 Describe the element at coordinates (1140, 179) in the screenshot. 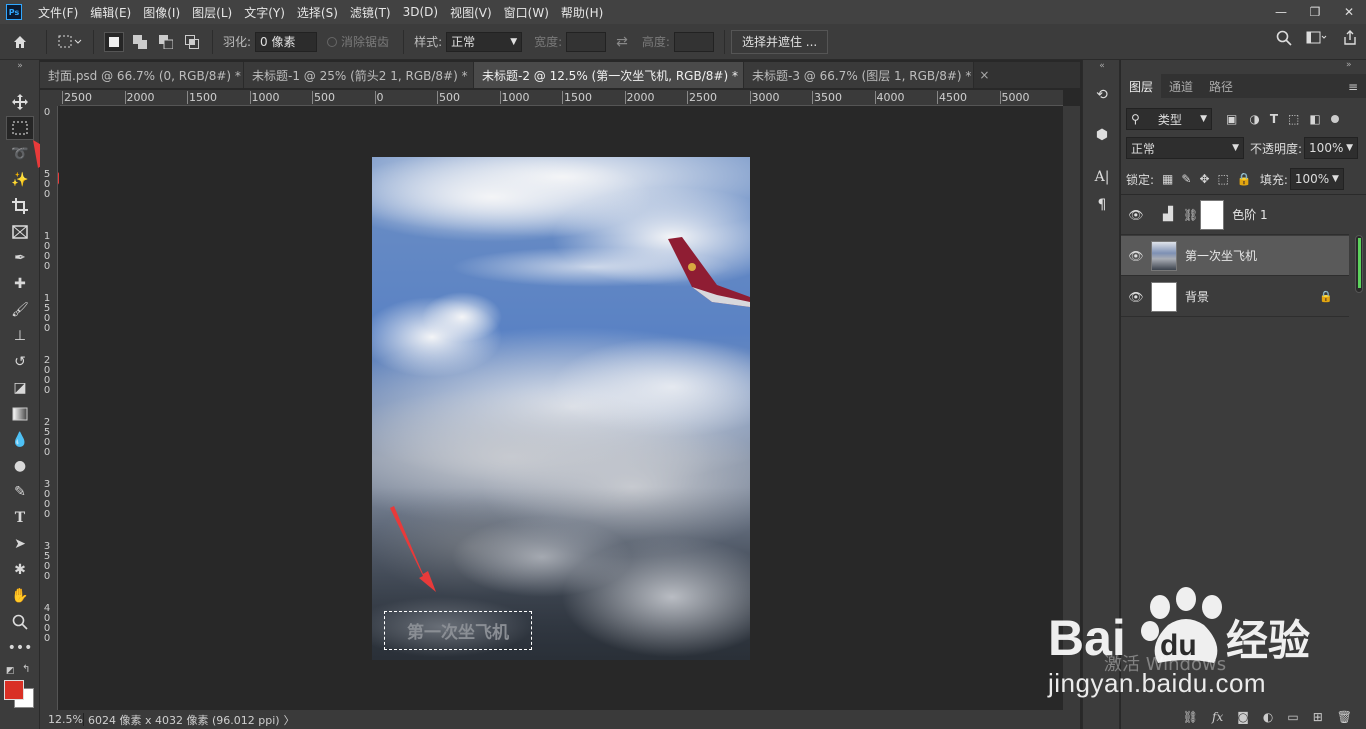

I see `lock-label: 锁定:` at that location.